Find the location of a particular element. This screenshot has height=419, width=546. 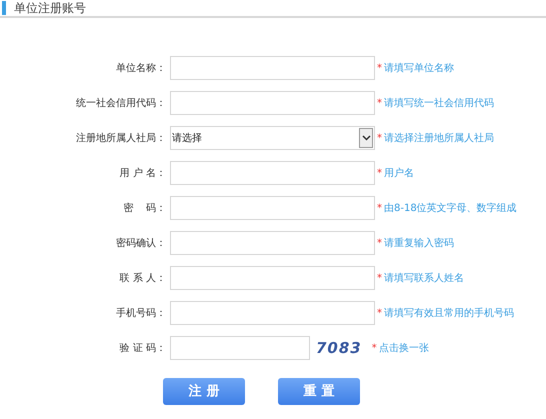

field-label: 验 证 码： is located at coordinates (142, 349).